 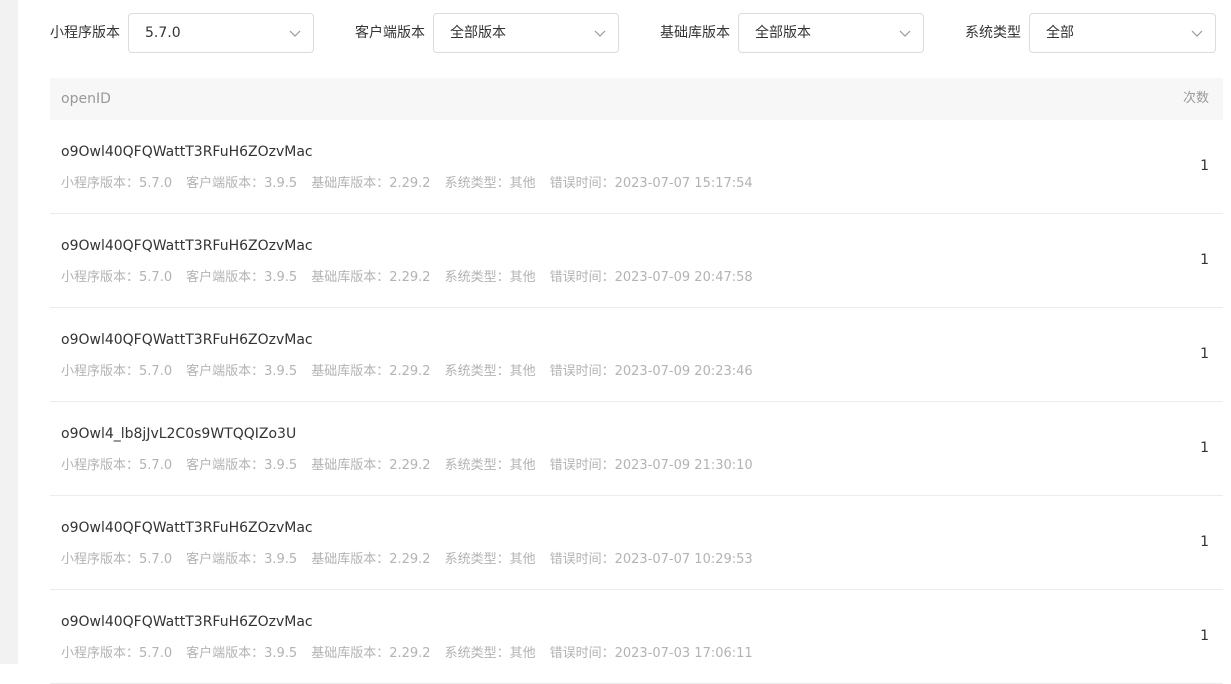 What do you see at coordinates (478, 33) in the screenshot?
I see `client-version-value: 全部版本` at bounding box center [478, 33].